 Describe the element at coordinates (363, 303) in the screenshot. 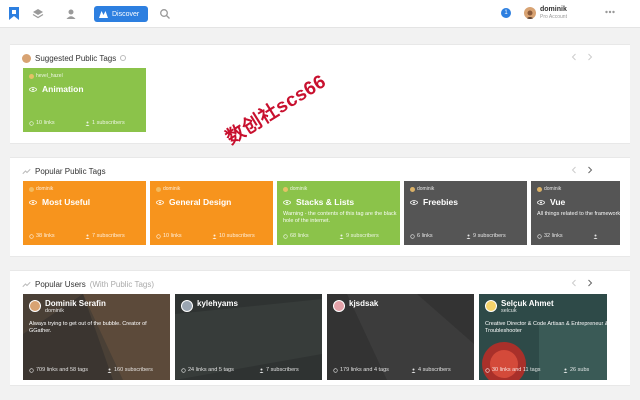

I see `user-name: kjsdsak` at that location.